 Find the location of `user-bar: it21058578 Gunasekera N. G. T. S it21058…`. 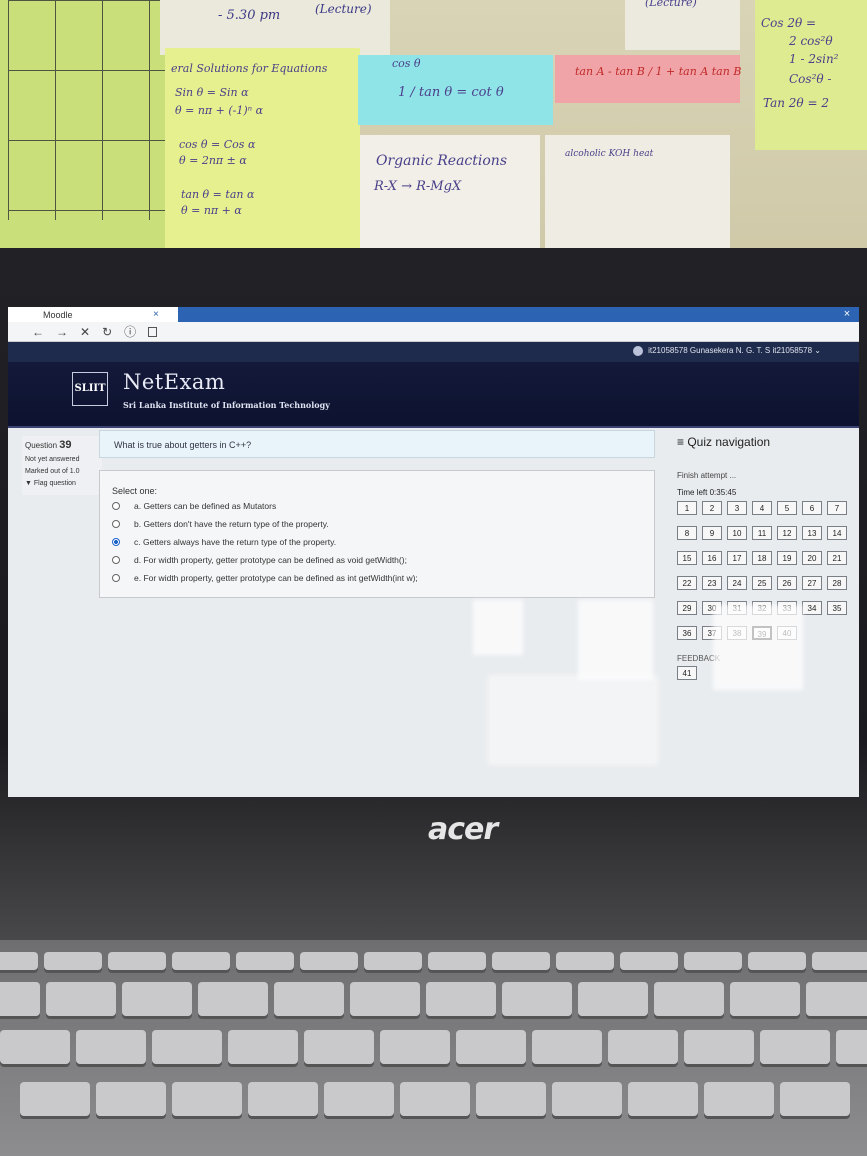

user-bar: it21058578 Gunasekera N. G. T. S it21058… is located at coordinates (433, 352).